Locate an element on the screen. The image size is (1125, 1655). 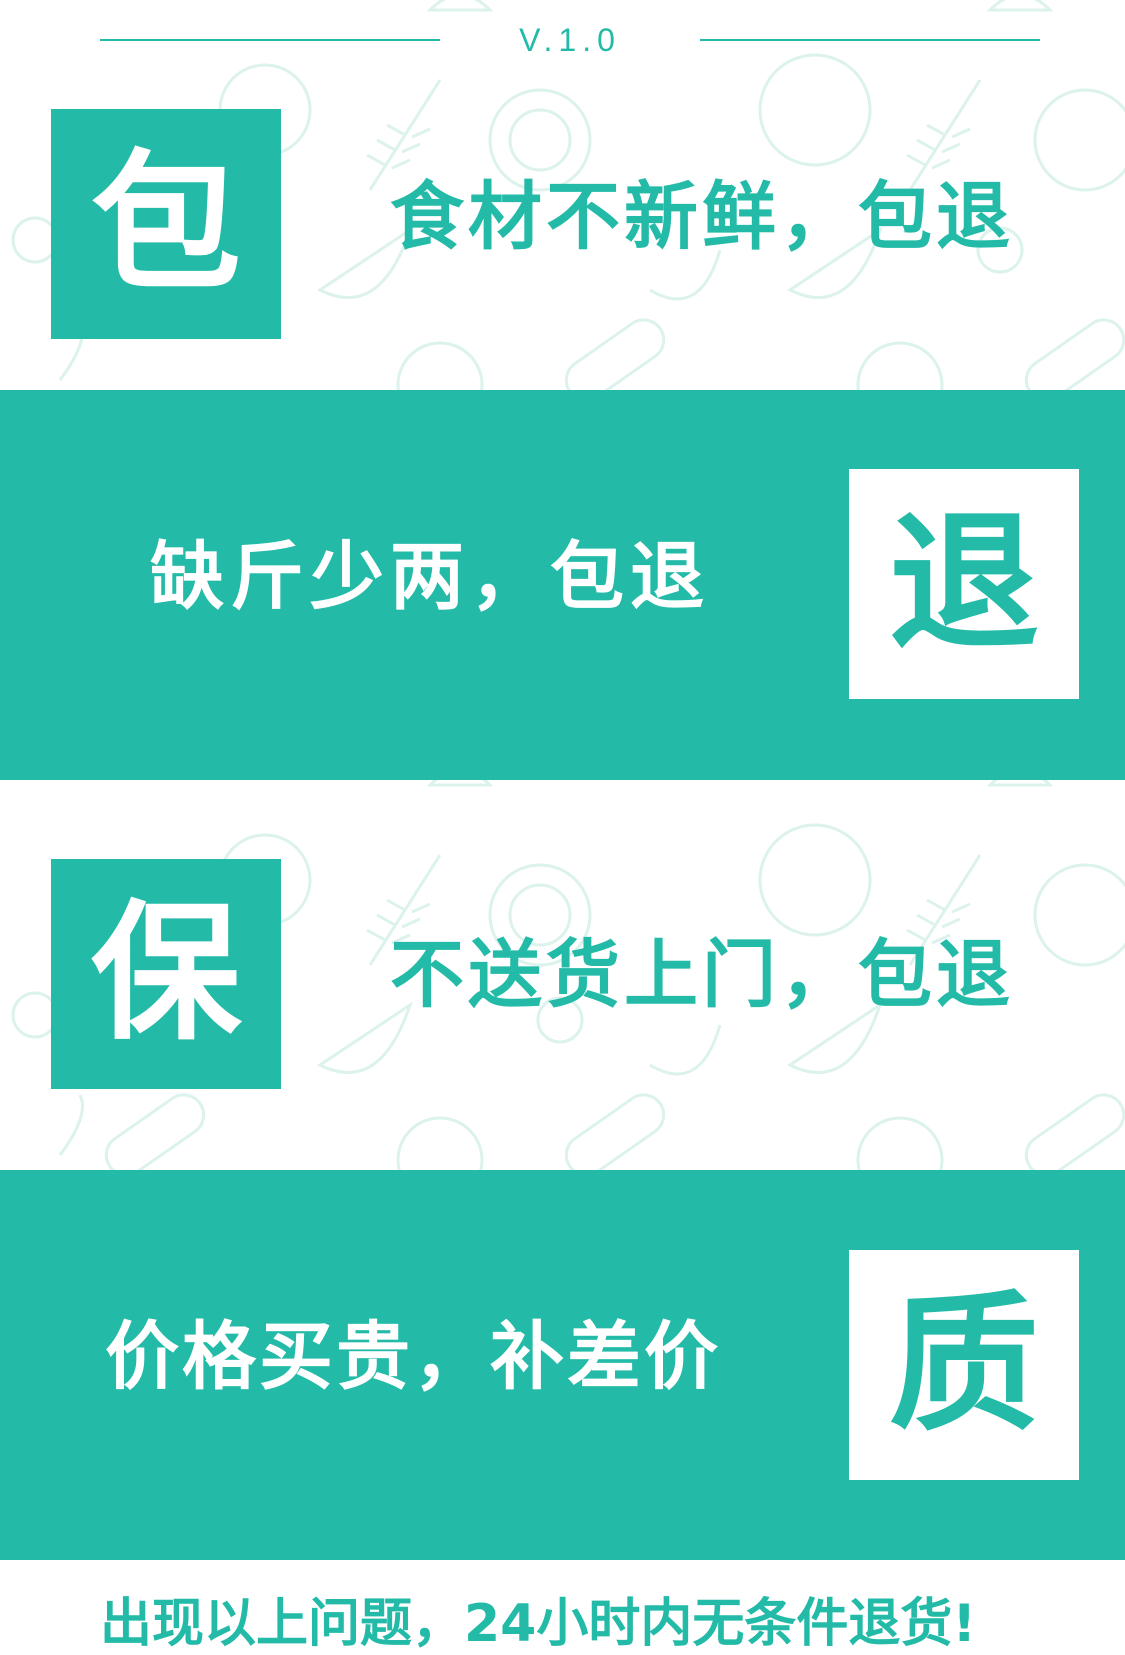
version-divider-right is located at coordinates (870, 40).